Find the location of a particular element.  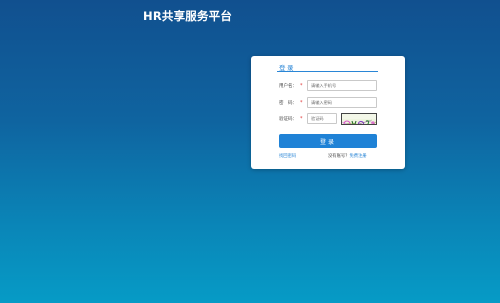

captcha-label: 验证码： is located at coordinates (288, 119).